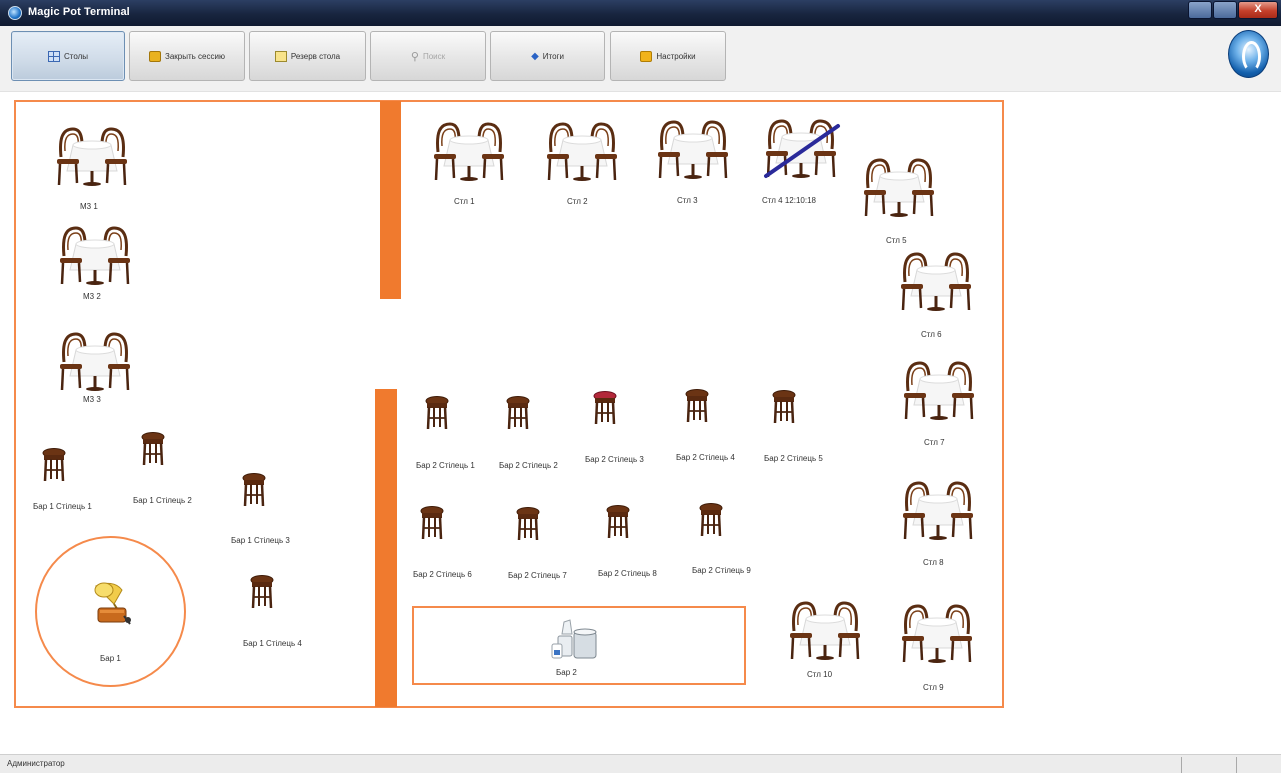 The width and height of the screenshot is (1281, 773). What do you see at coordinates (89, 206) in the screenshot?
I see `table-label: М3 1` at bounding box center [89, 206].